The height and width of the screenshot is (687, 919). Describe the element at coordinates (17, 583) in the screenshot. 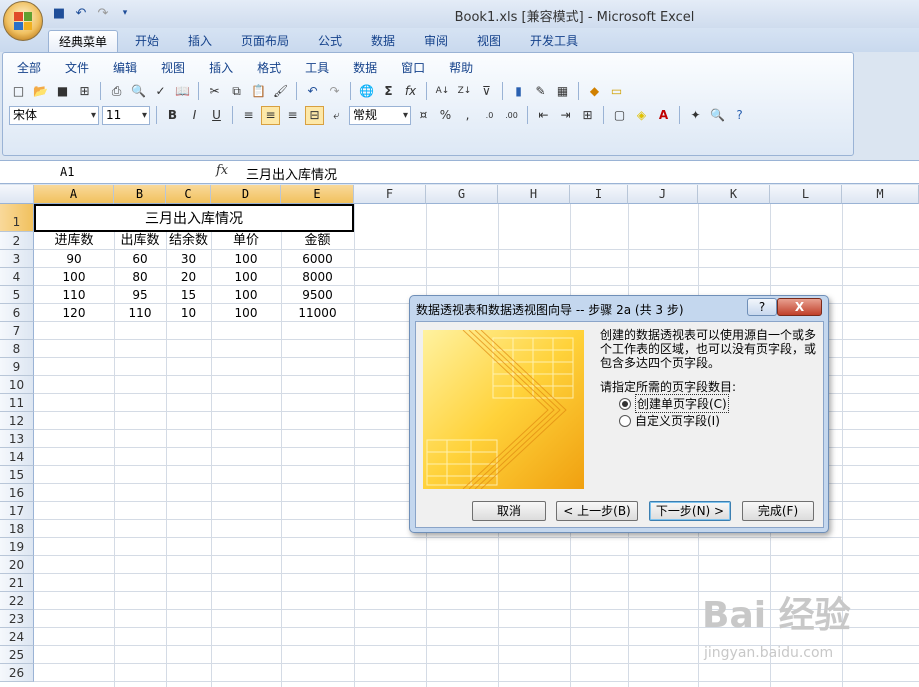

I see `row-header-21: 21` at that location.